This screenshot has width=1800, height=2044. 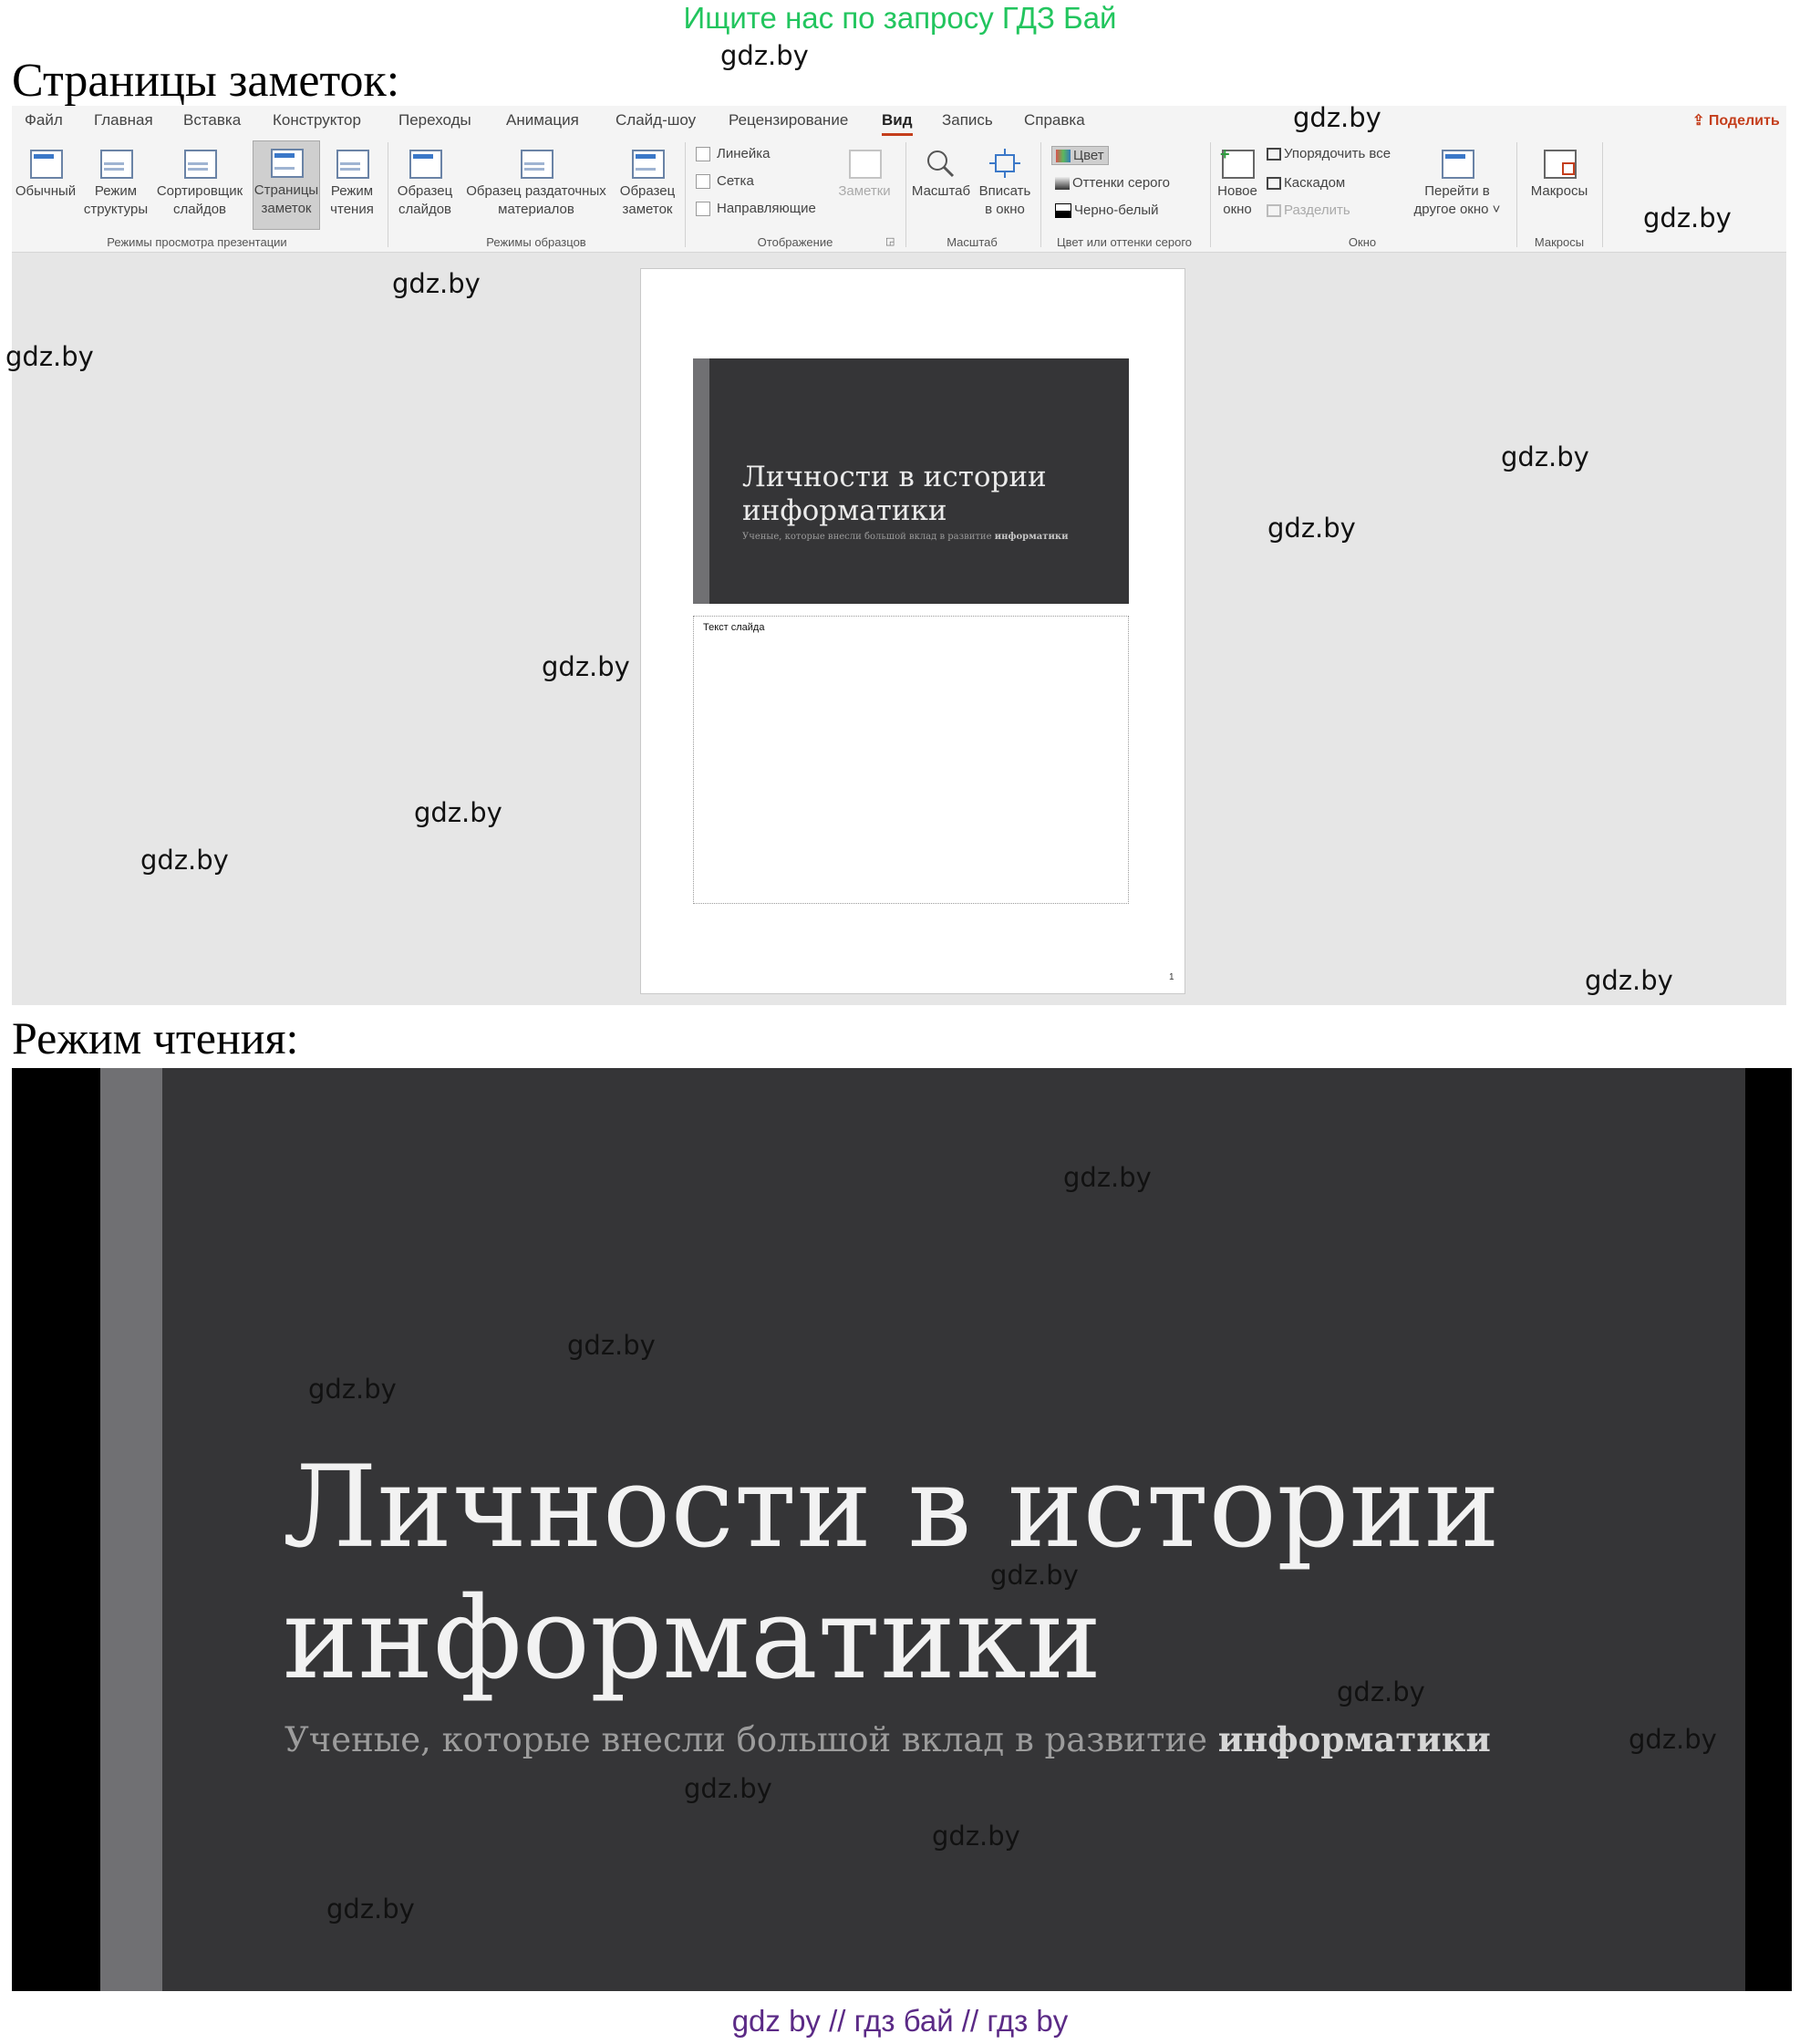 What do you see at coordinates (795, 242) in the screenshot?
I see `group-label-show: Отображение` at bounding box center [795, 242].